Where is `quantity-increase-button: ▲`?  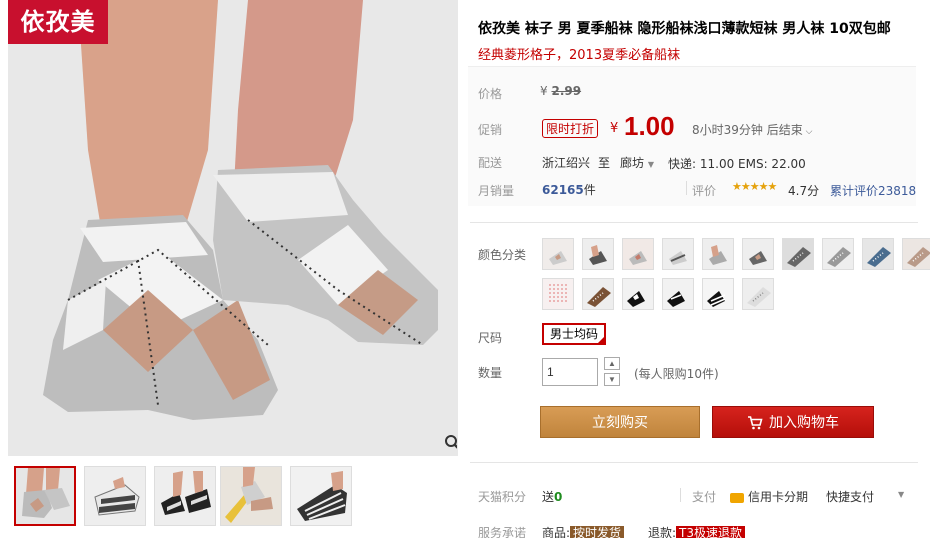
quantity-increase-button: ▲ is located at coordinates (612, 363).